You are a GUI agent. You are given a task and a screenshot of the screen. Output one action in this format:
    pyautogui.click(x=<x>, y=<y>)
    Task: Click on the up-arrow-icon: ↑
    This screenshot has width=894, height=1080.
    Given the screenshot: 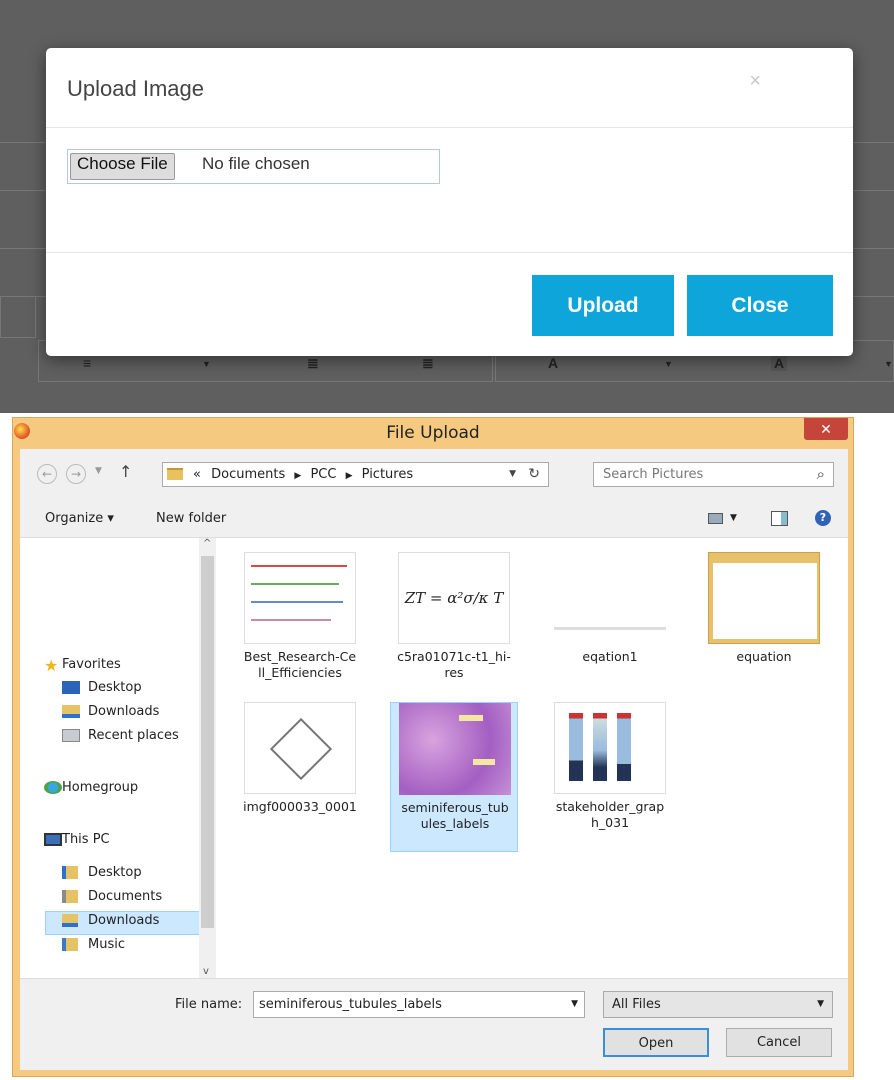 What is the action you would take?
    pyautogui.click(x=125, y=471)
    